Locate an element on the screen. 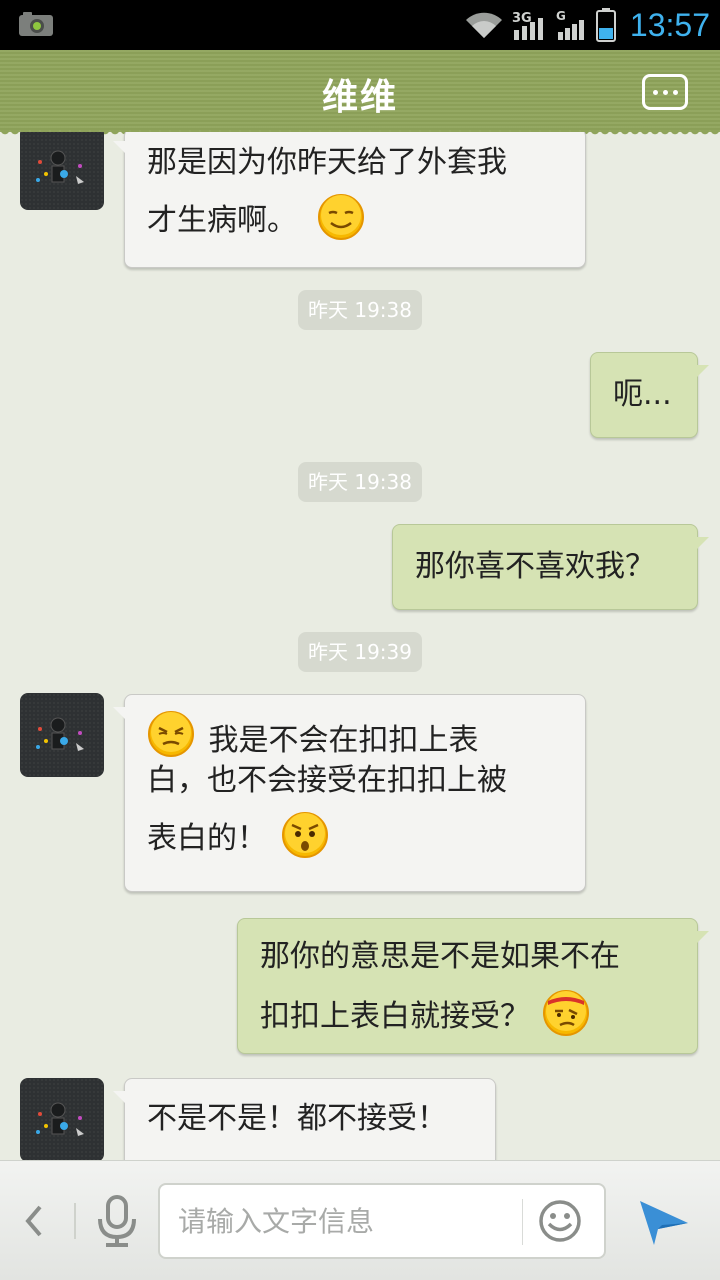 Image resolution: width=720 pixels, height=1280 pixels. message-text: 表白的！ is located at coordinates (207, 838).